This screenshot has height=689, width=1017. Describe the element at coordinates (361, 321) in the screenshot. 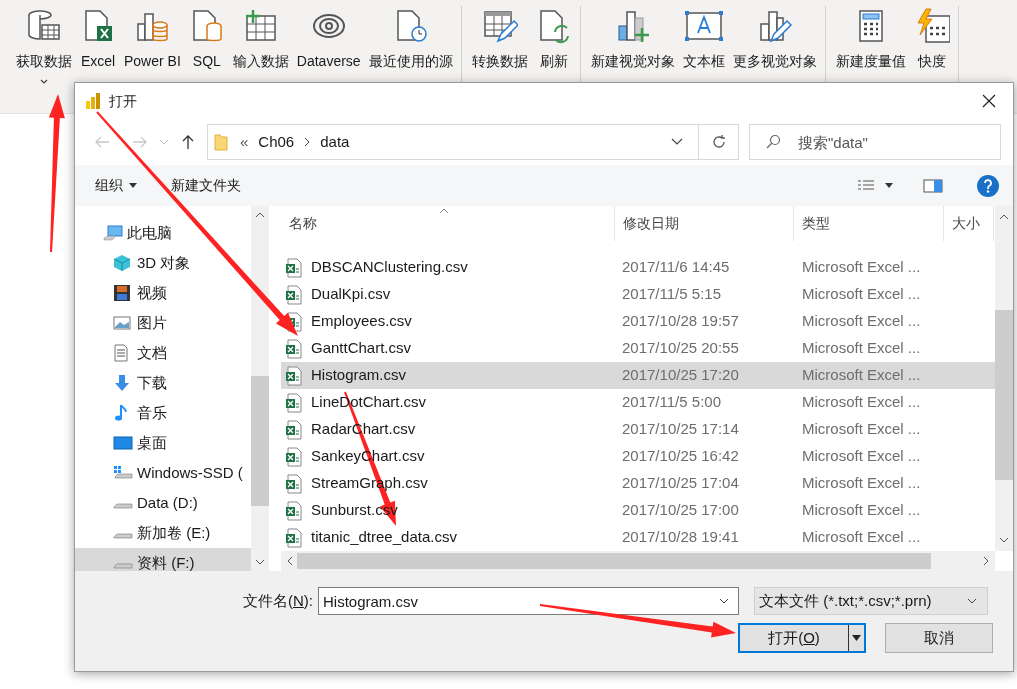

I see `file-name: Employees.csv` at that location.